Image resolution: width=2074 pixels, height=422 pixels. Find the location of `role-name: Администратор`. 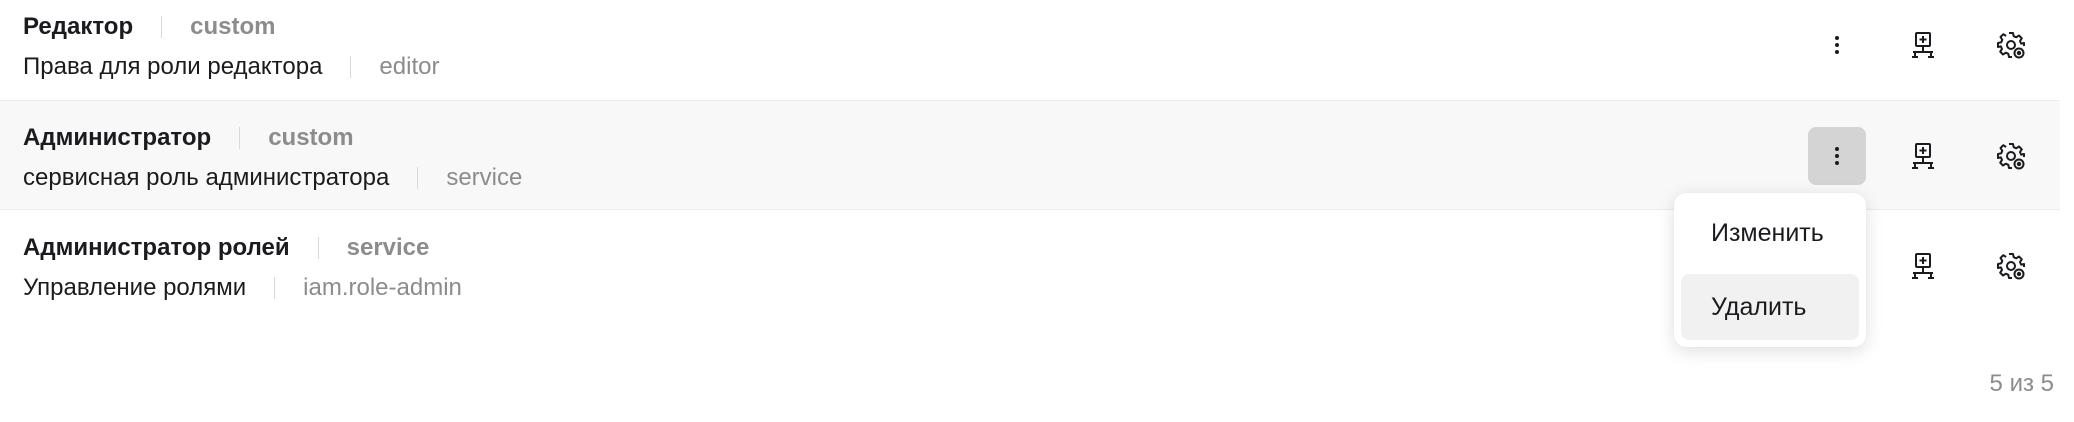

role-name: Администратор is located at coordinates (117, 137).